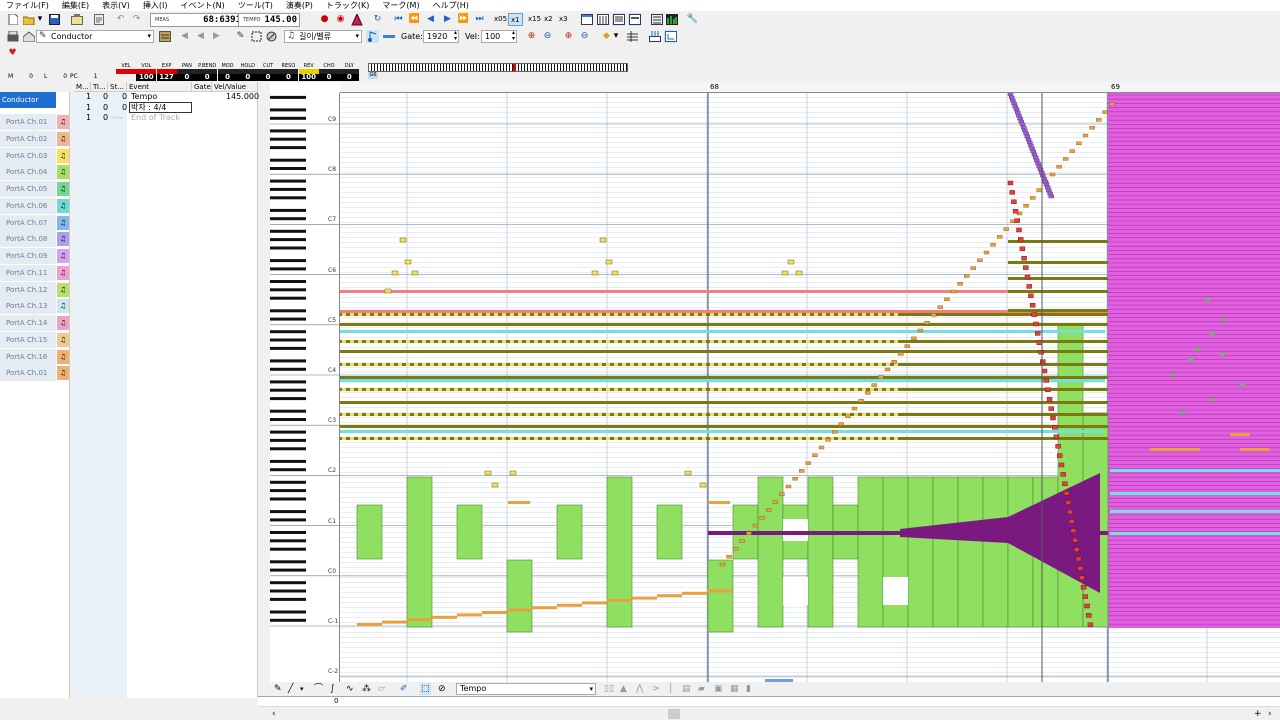 The image size is (1280, 720). I want to click on mixer-rev-column: REV 100, so click(308, 72).